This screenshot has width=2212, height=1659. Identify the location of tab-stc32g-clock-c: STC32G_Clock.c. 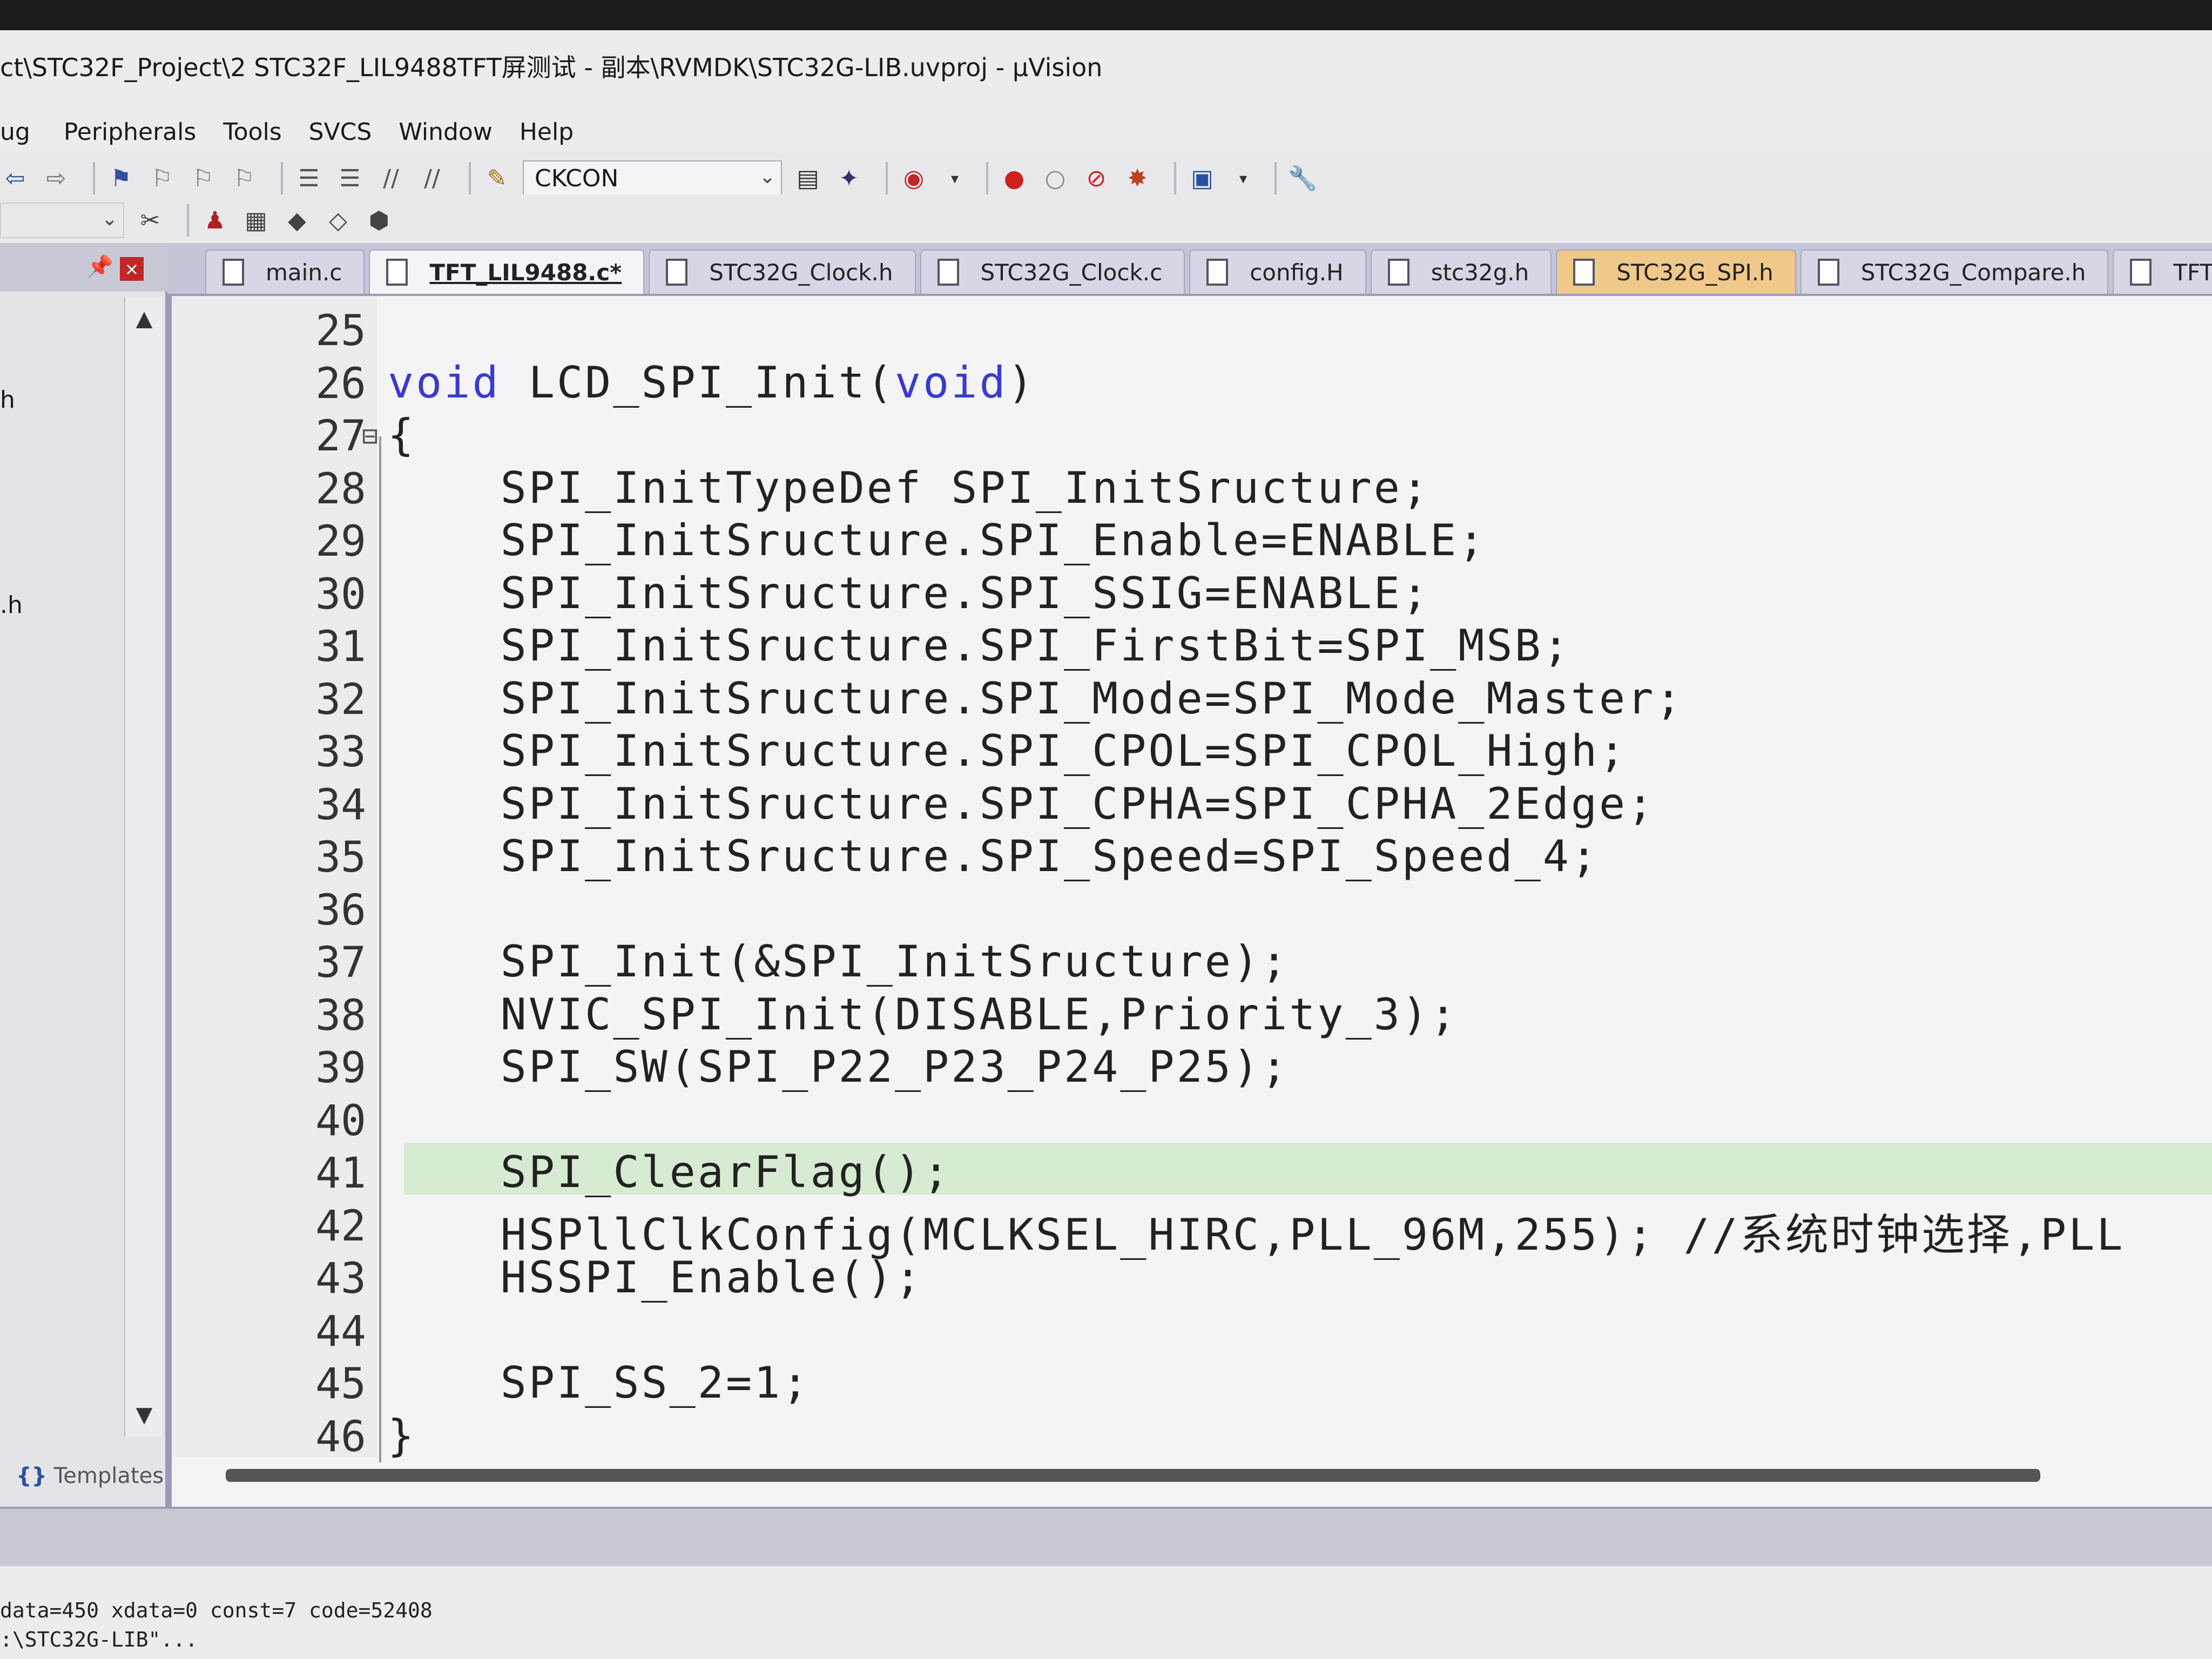
(1052, 271).